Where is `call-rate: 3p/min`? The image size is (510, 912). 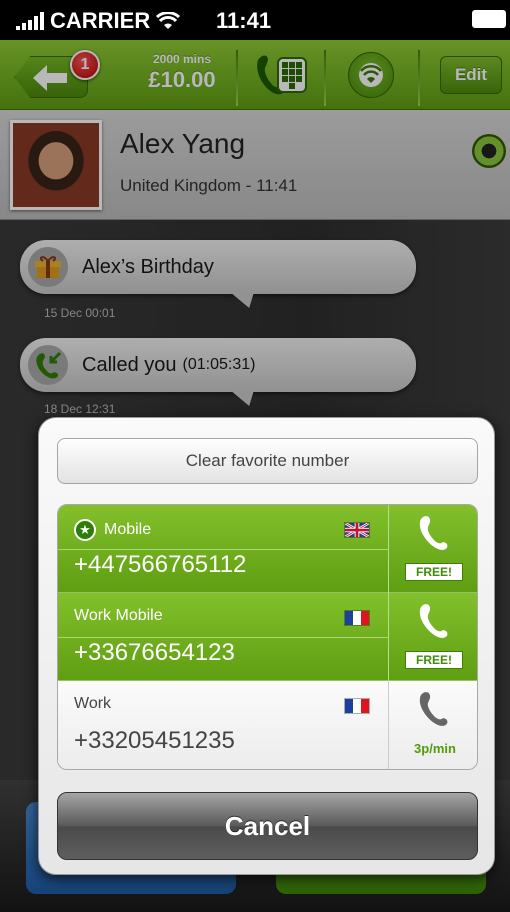 call-rate: 3p/min is located at coordinates (435, 748).